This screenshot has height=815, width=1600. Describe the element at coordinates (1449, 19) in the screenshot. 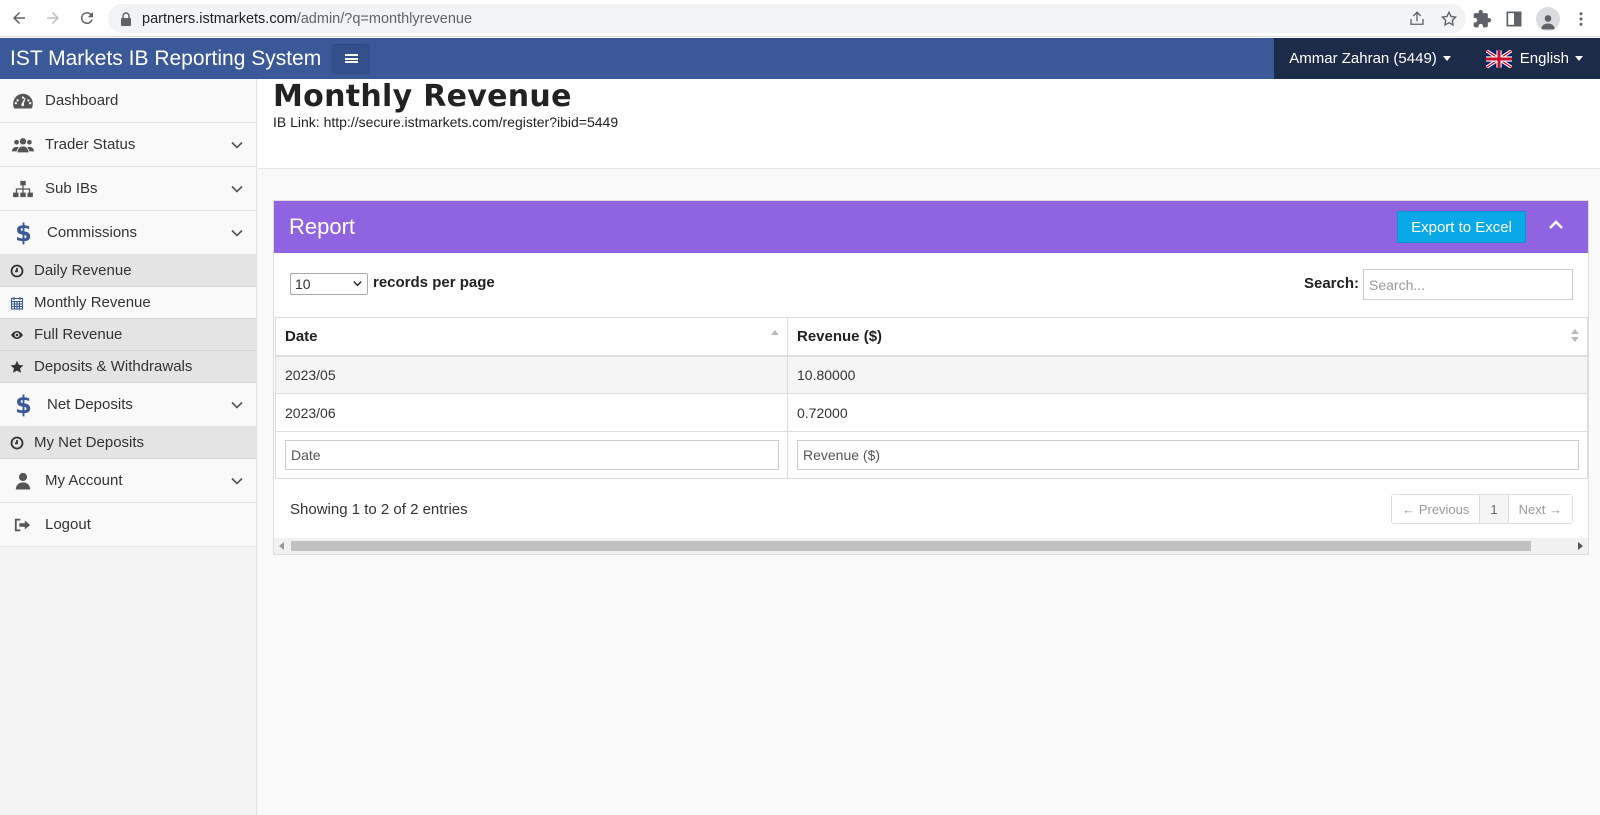

I see `bookmark-star-icon` at that location.